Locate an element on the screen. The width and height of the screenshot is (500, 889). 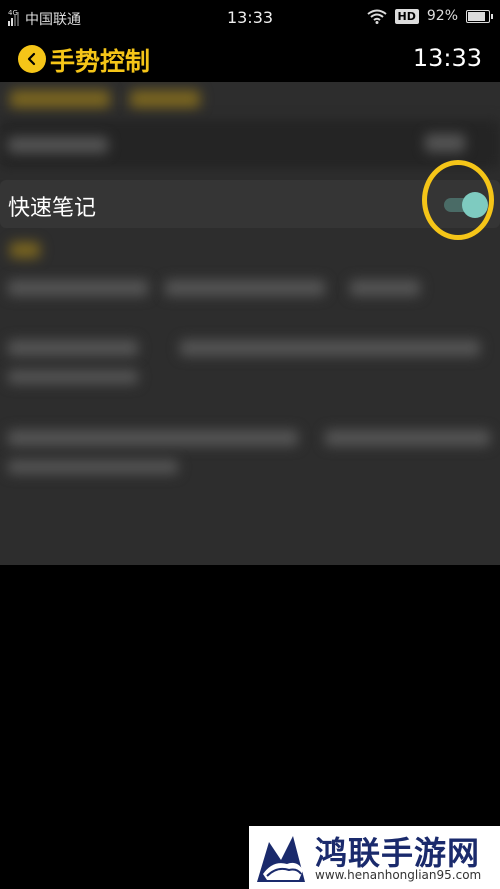
watermark: 鸿联手游网 www.henanhonglian95.com is located at coordinates (374, 857).